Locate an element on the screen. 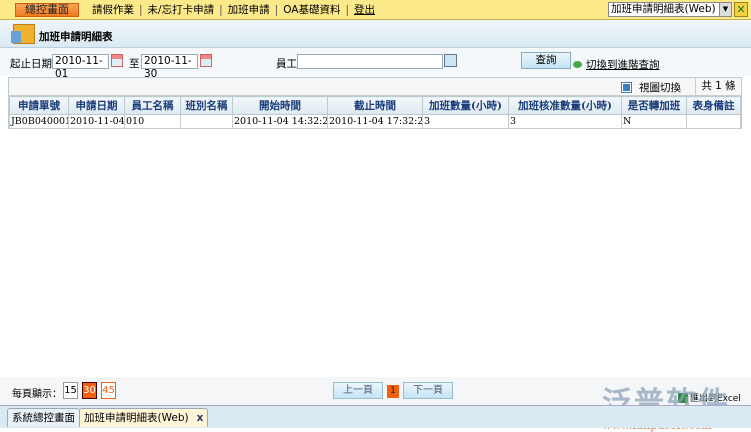 This screenshot has height=432, width=751. next-page-button: 下一頁 is located at coordinates (428, 390).